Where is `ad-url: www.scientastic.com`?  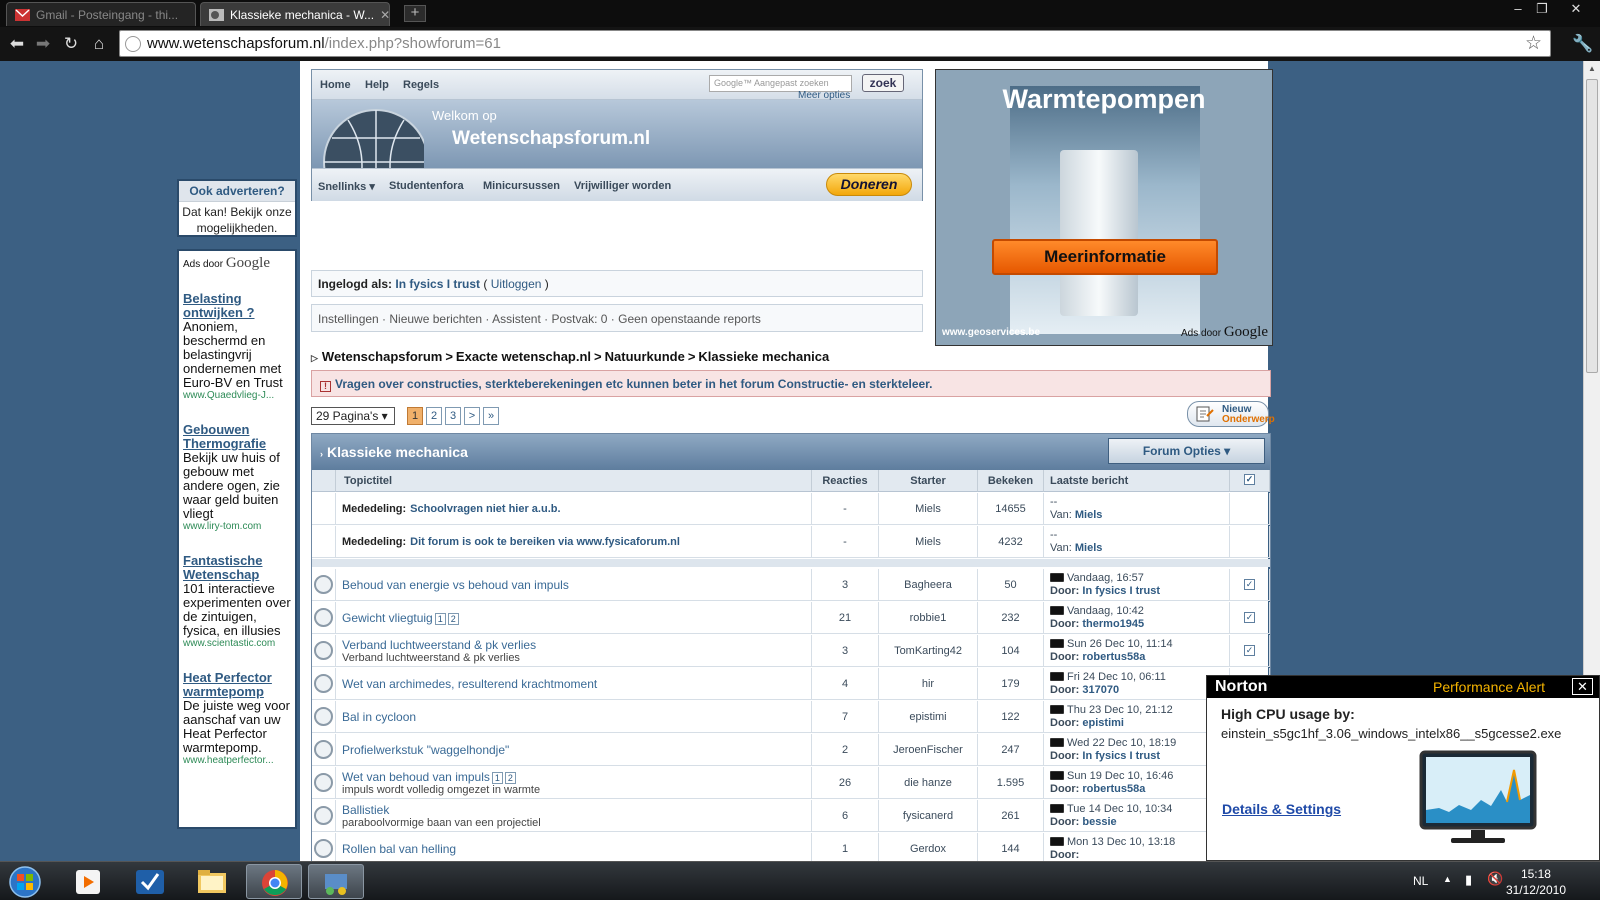
ad-url: www.scientastic.com is located at coordinates (237, 643).